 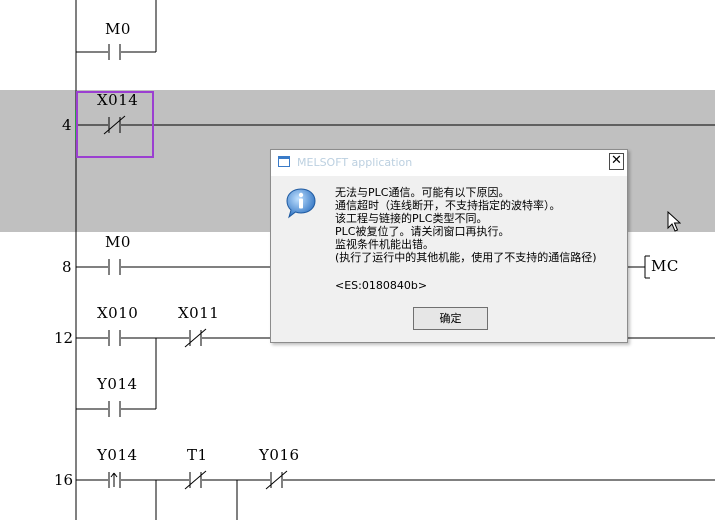 What do you see at coordinates (117, 384) in the screenshot?
I see `device-label-y014: Y014` at bounding box center [117, 384].